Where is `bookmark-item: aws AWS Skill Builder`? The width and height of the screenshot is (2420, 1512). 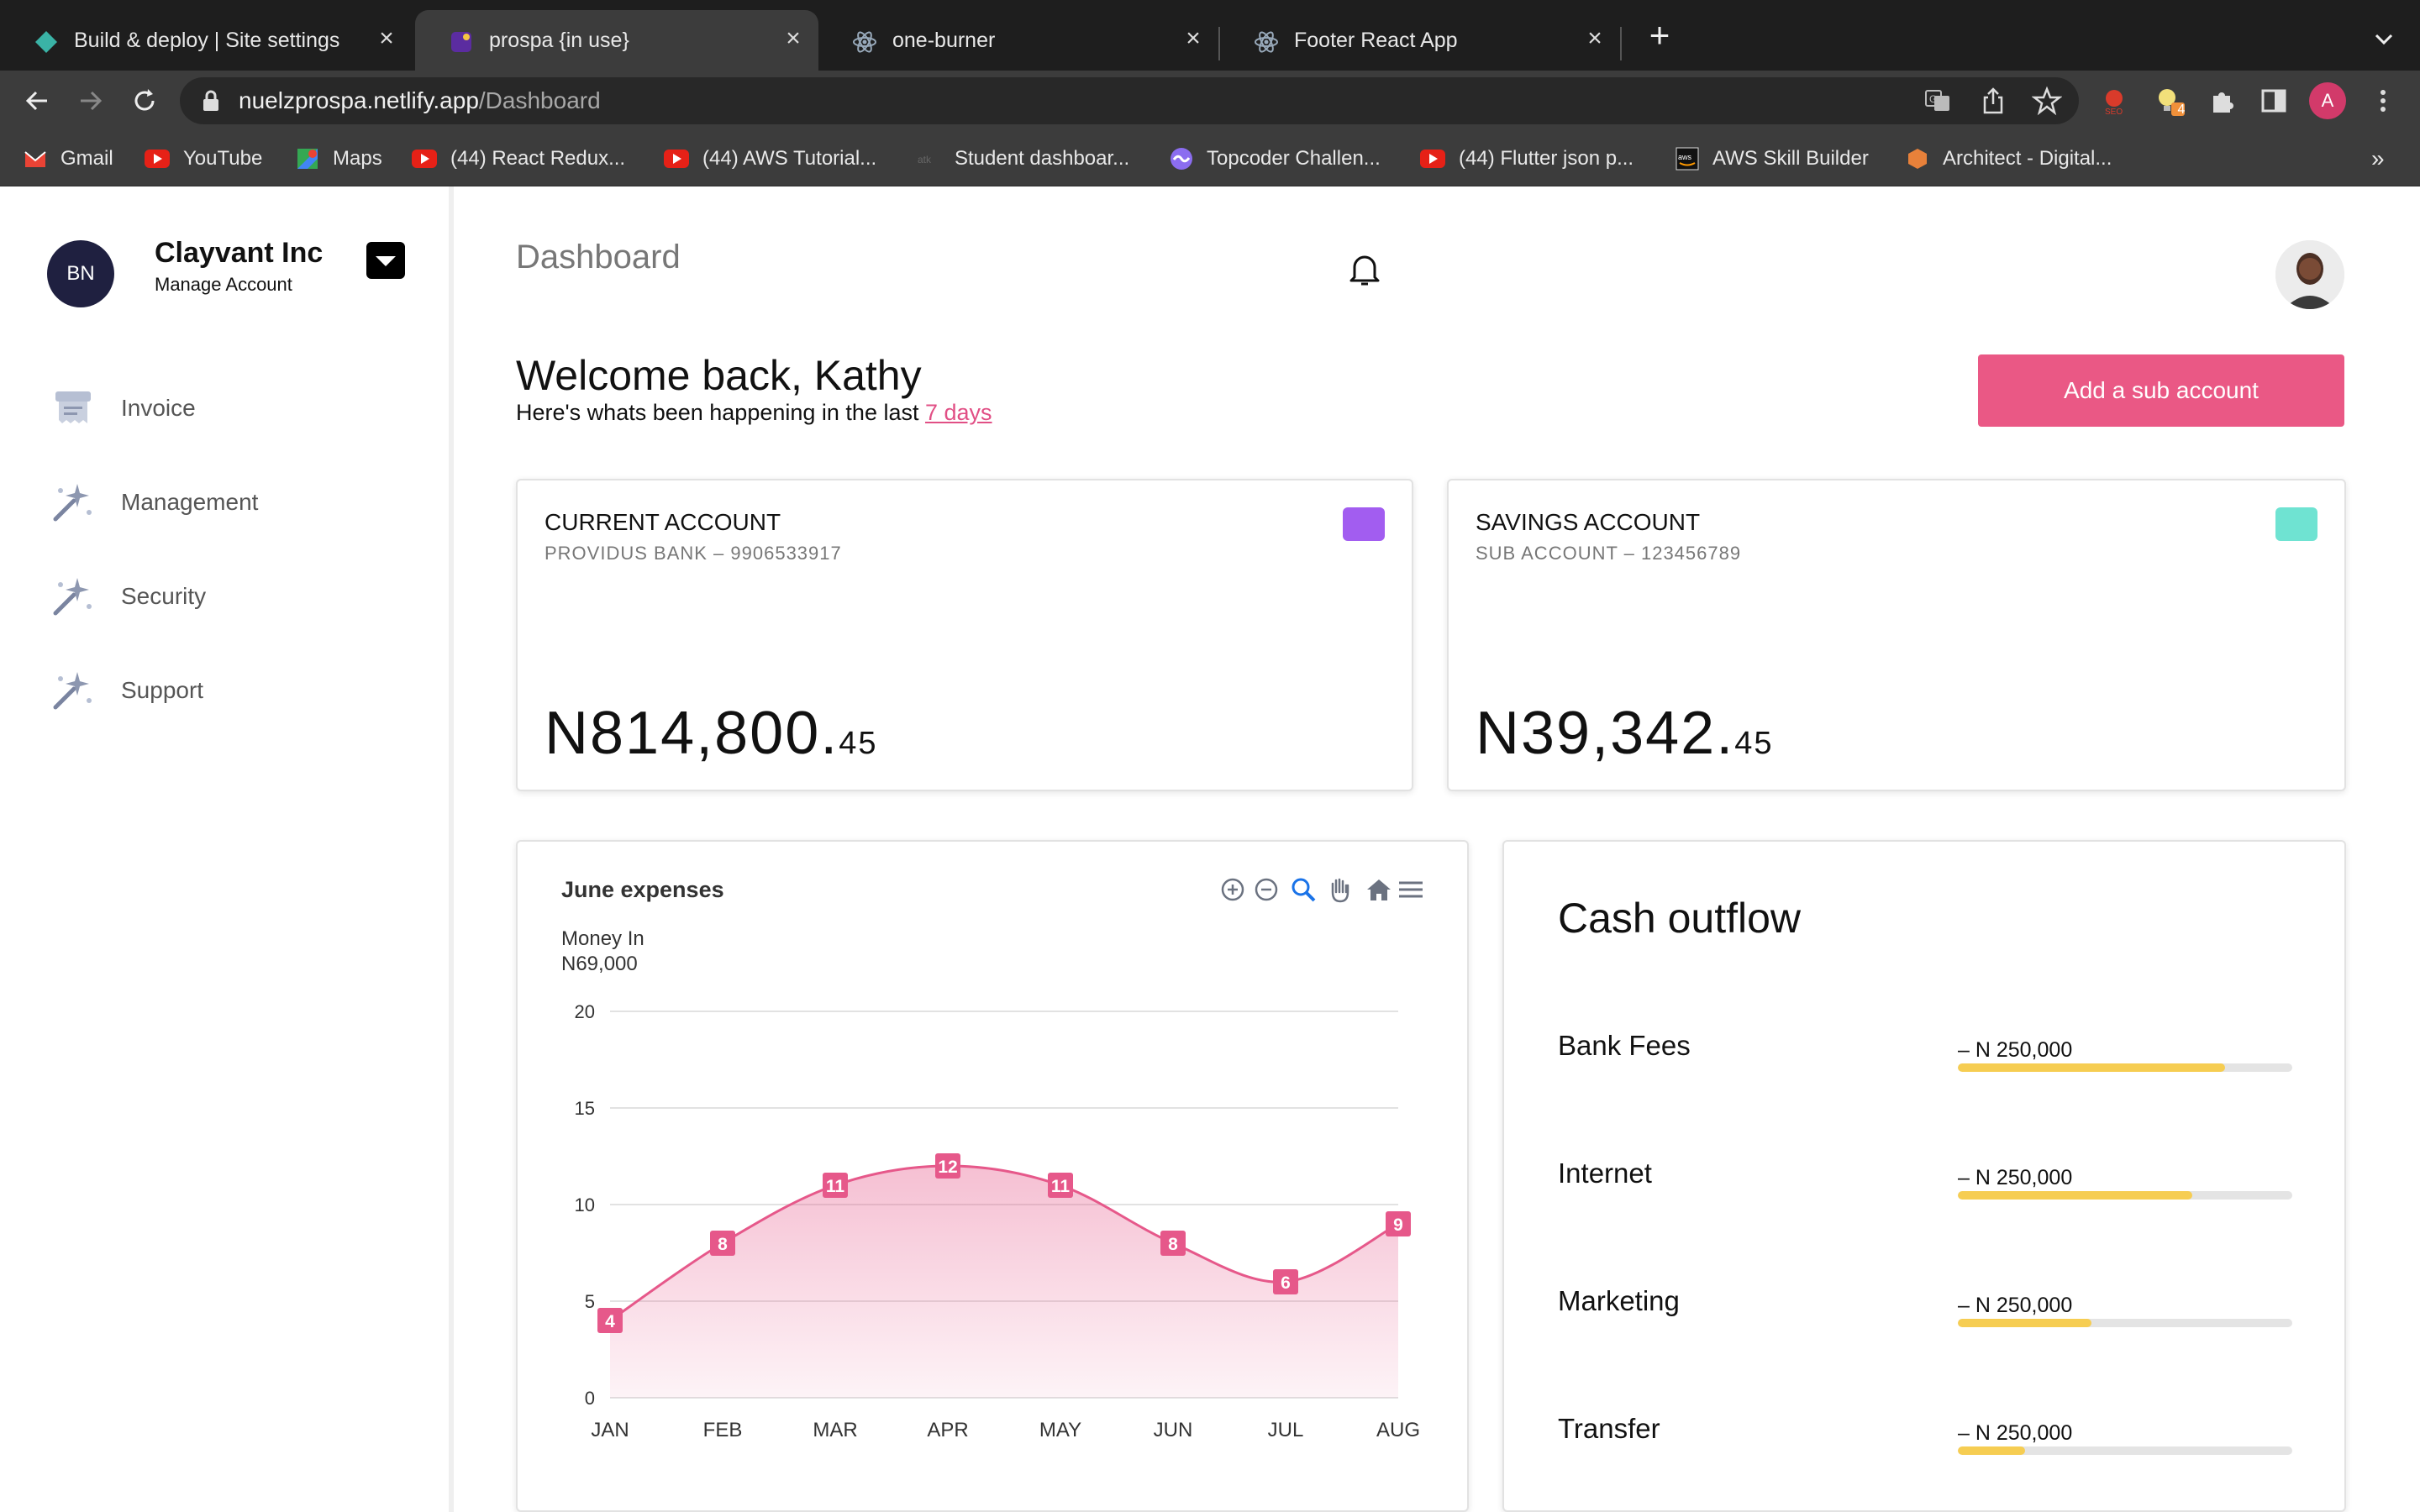 bookmark-item: aws AWS Skill Builder is located at coordinates (1772, 158).